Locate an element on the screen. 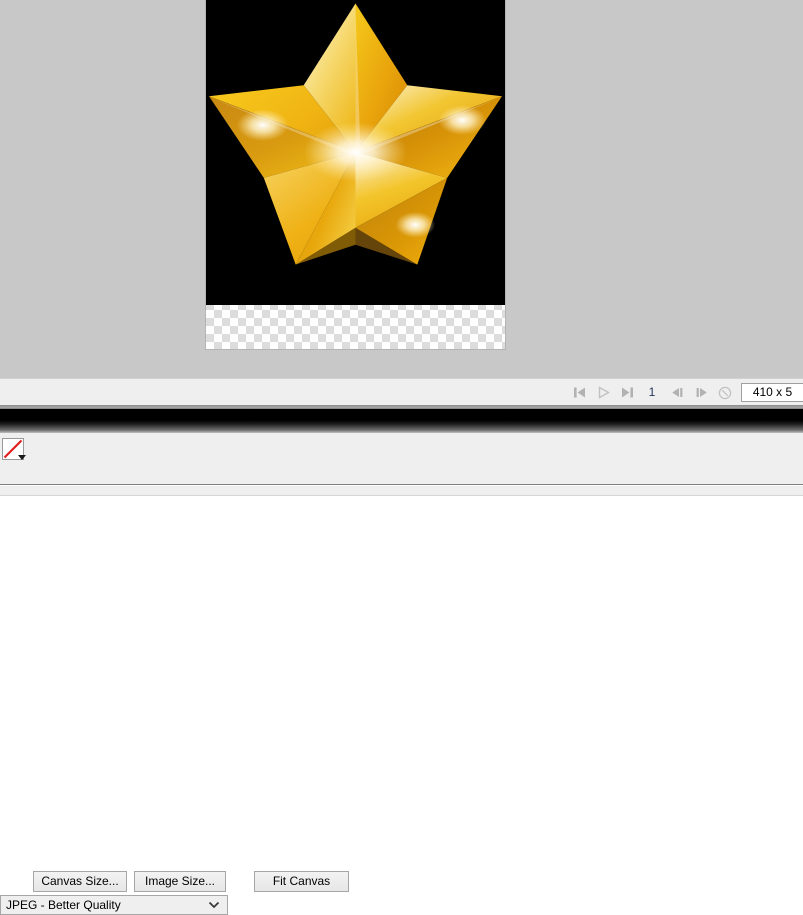 The image size is (803, 915). page-background-area is located at coordinates (401, 509).